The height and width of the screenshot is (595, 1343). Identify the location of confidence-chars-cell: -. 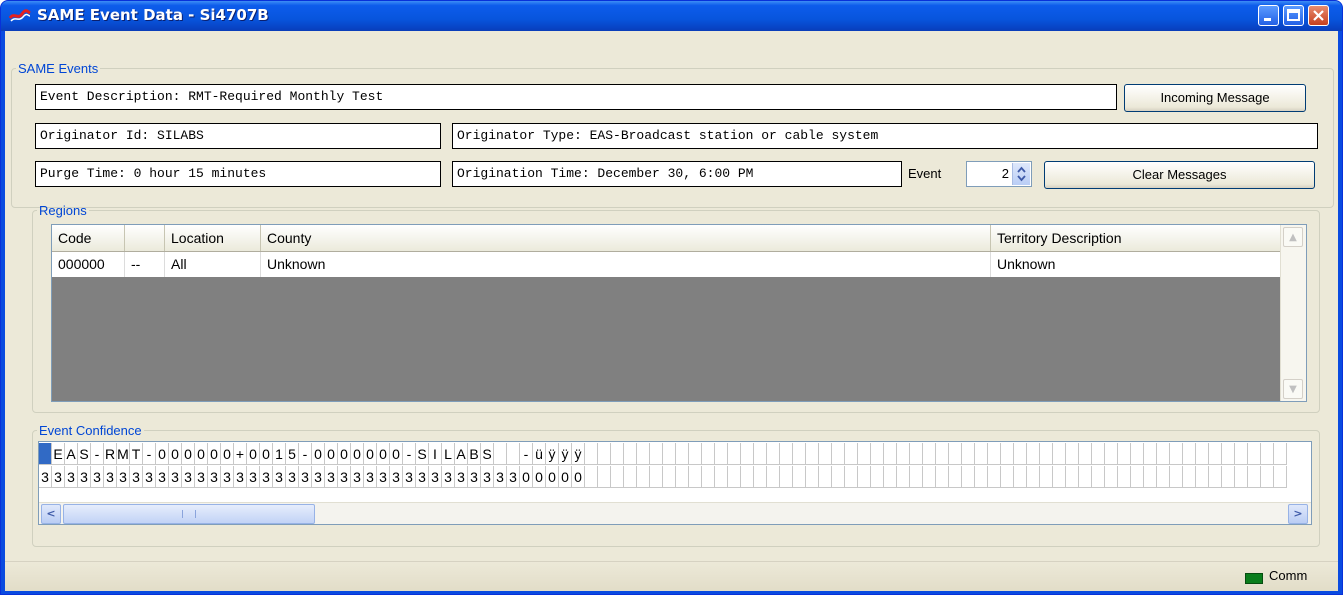
(526, 454).